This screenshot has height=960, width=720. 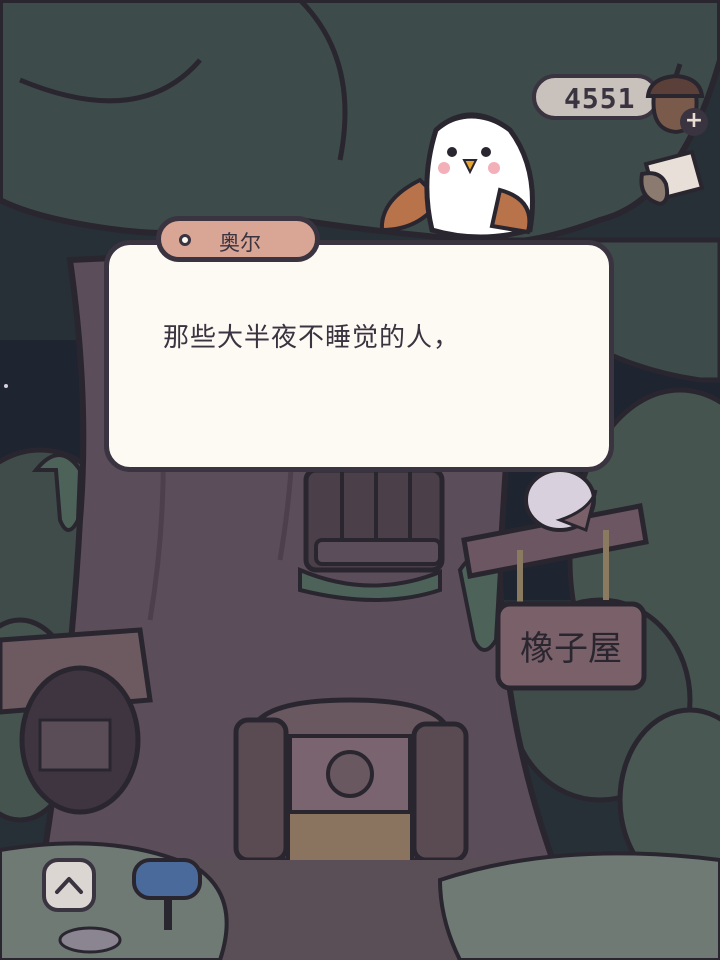 I want to click on add-currency-button: +, so click(x=694, y=122).